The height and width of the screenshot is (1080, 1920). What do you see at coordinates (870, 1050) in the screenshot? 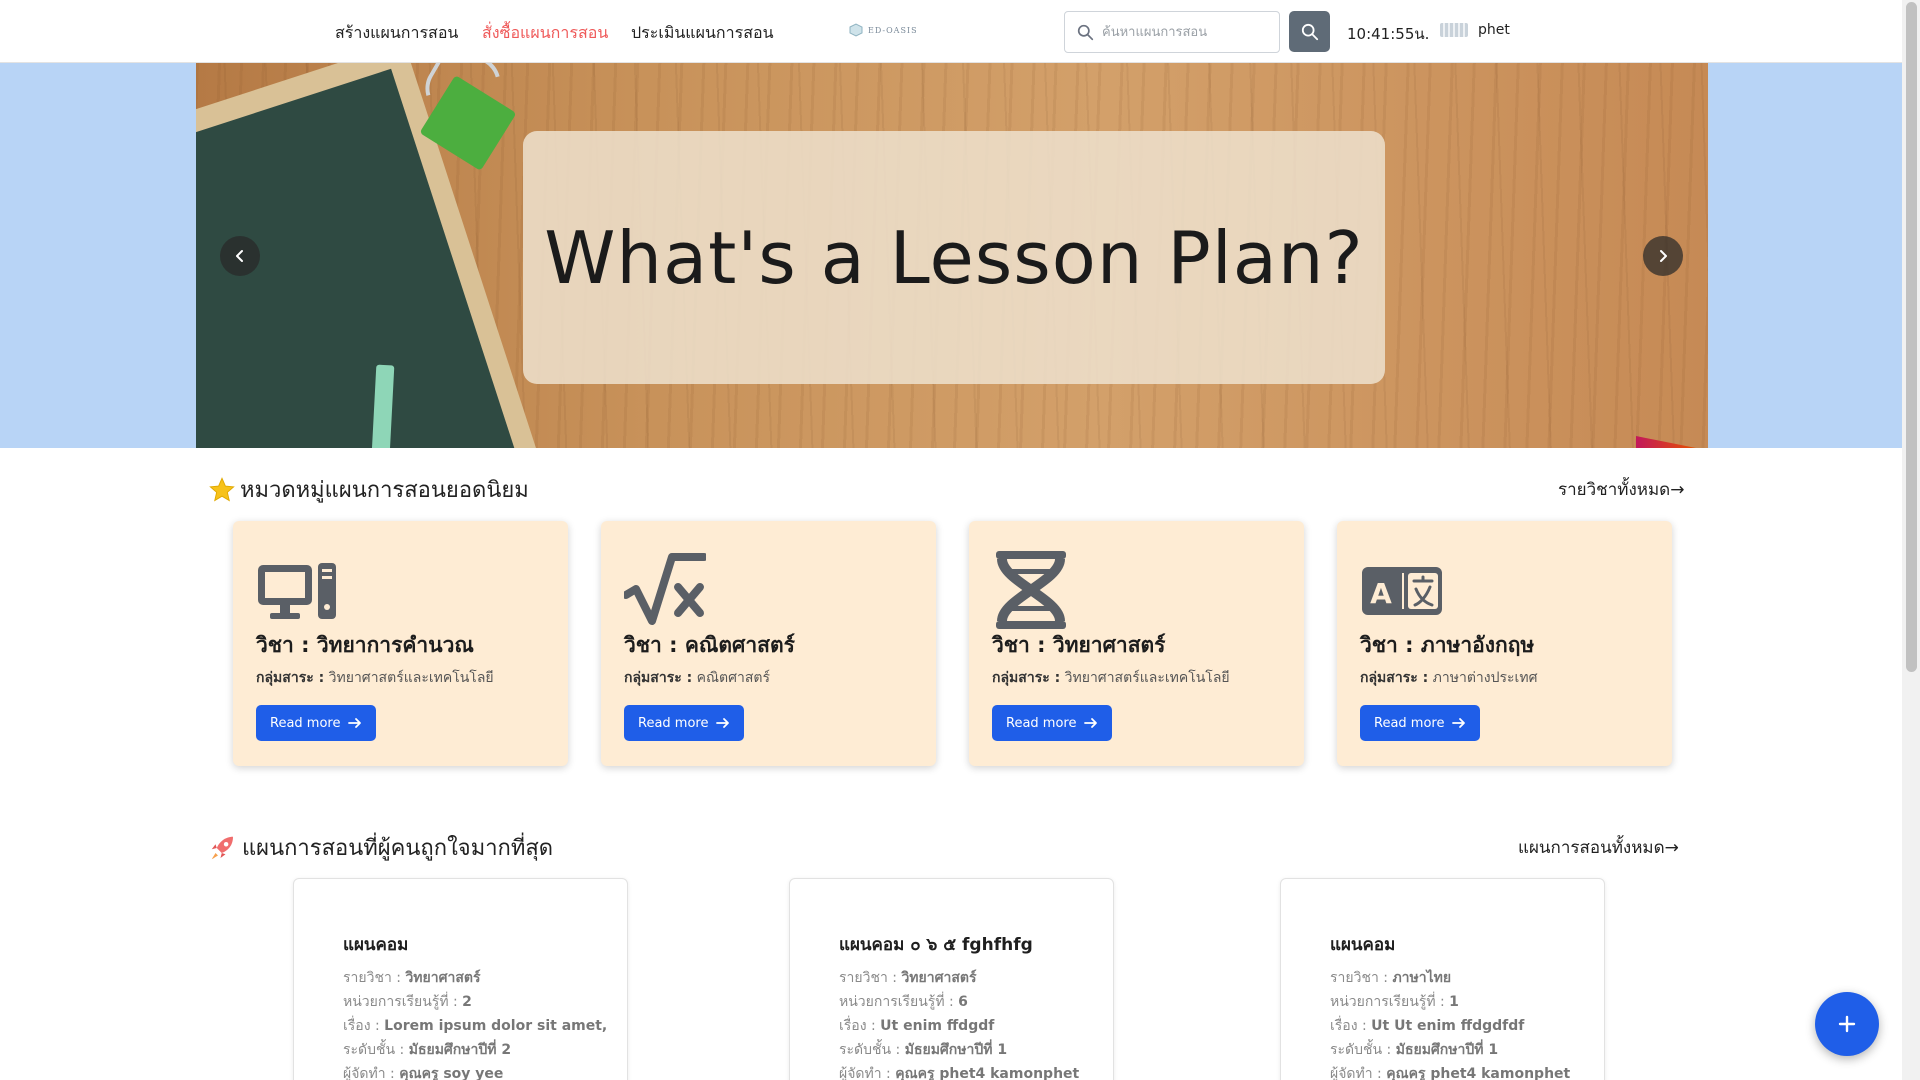
I see `plan-level-label: ระดับชั้น :` at bounding box center [870, 1050].